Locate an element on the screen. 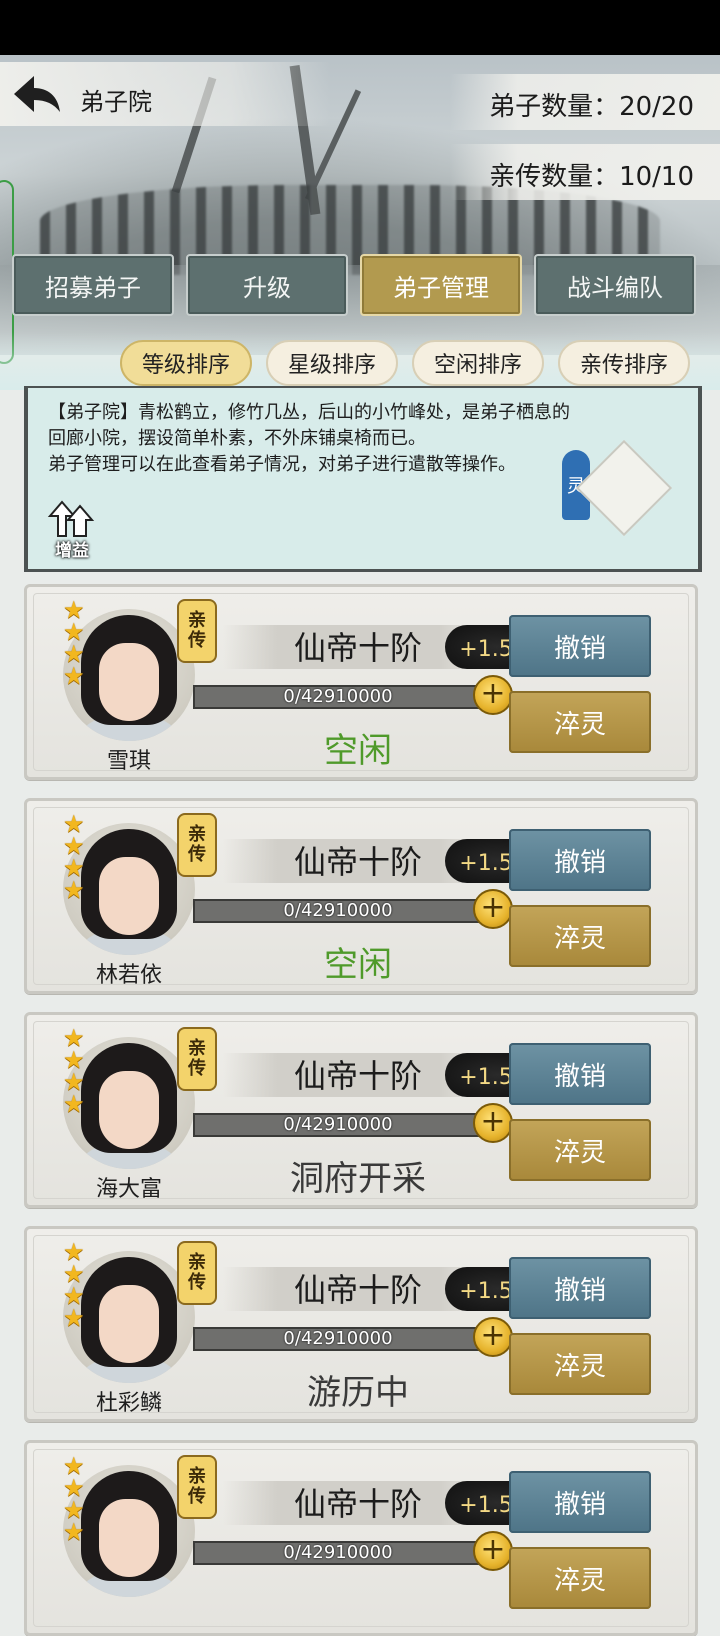 The image size is (720, 1636). back-button is located at coordinates (37, 94).